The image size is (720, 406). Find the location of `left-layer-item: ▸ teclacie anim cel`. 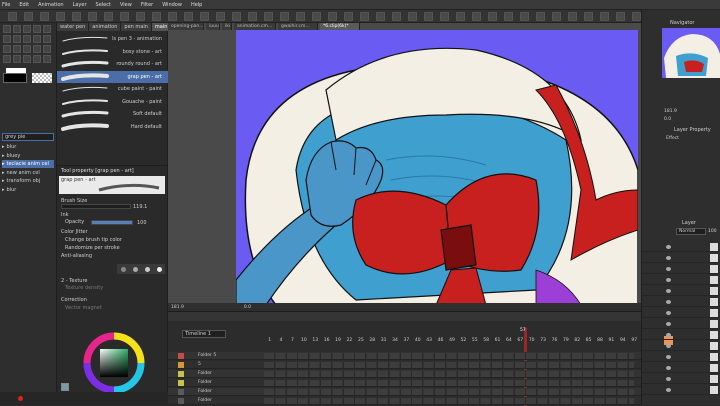

left-layer-item: ▸ teclacie anim cel is located at coordinates (28, 164).